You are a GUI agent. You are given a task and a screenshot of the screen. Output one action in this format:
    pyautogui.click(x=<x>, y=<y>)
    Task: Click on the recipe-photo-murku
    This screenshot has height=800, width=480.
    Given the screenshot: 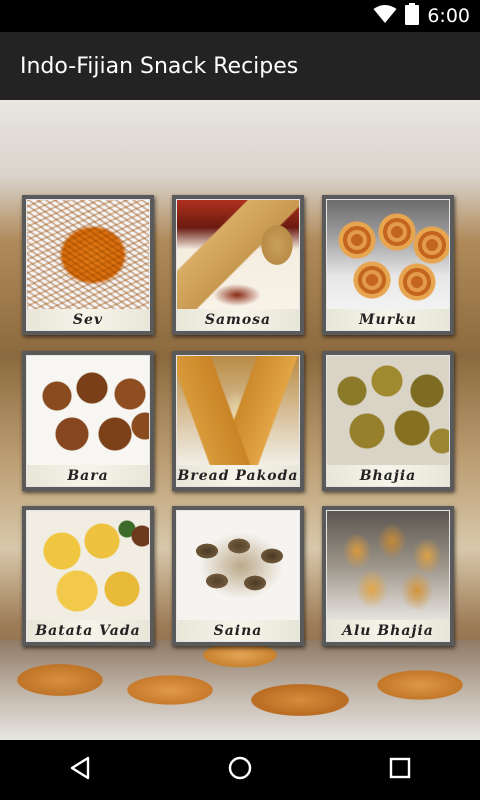 What is the action you would take?
    pyautogui.click(x=388, y=255)
    